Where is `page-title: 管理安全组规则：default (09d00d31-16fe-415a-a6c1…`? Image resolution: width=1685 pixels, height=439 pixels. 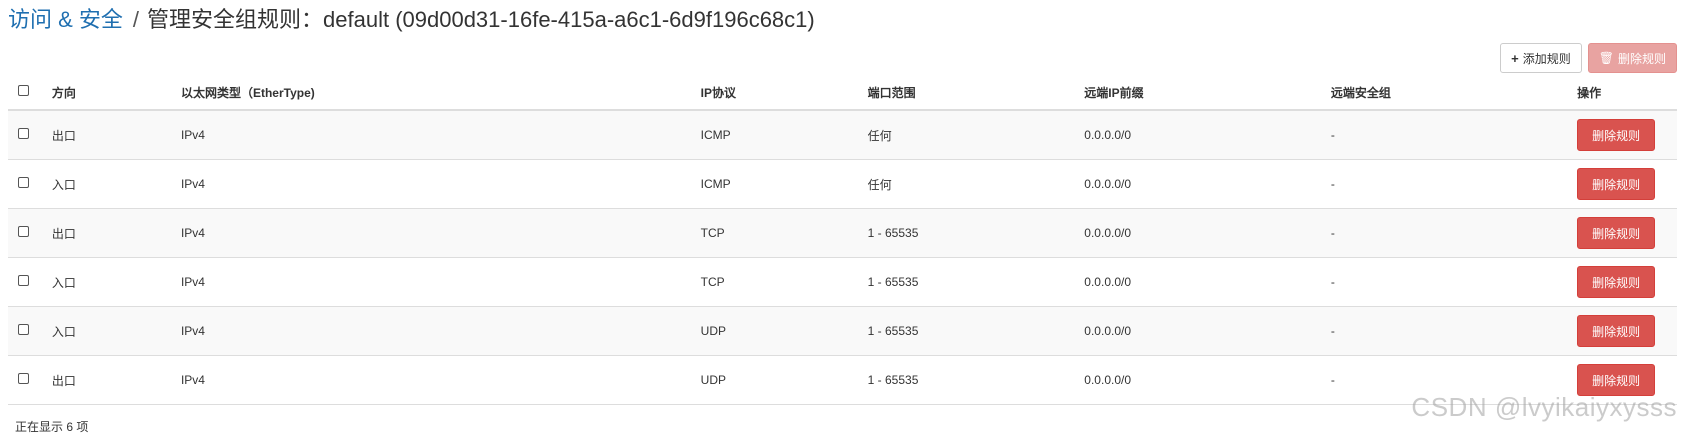 page-title: 管理安全组规则：default (09d00d31-16fe-415a-a6c1… is located at coordinates (481, 19).